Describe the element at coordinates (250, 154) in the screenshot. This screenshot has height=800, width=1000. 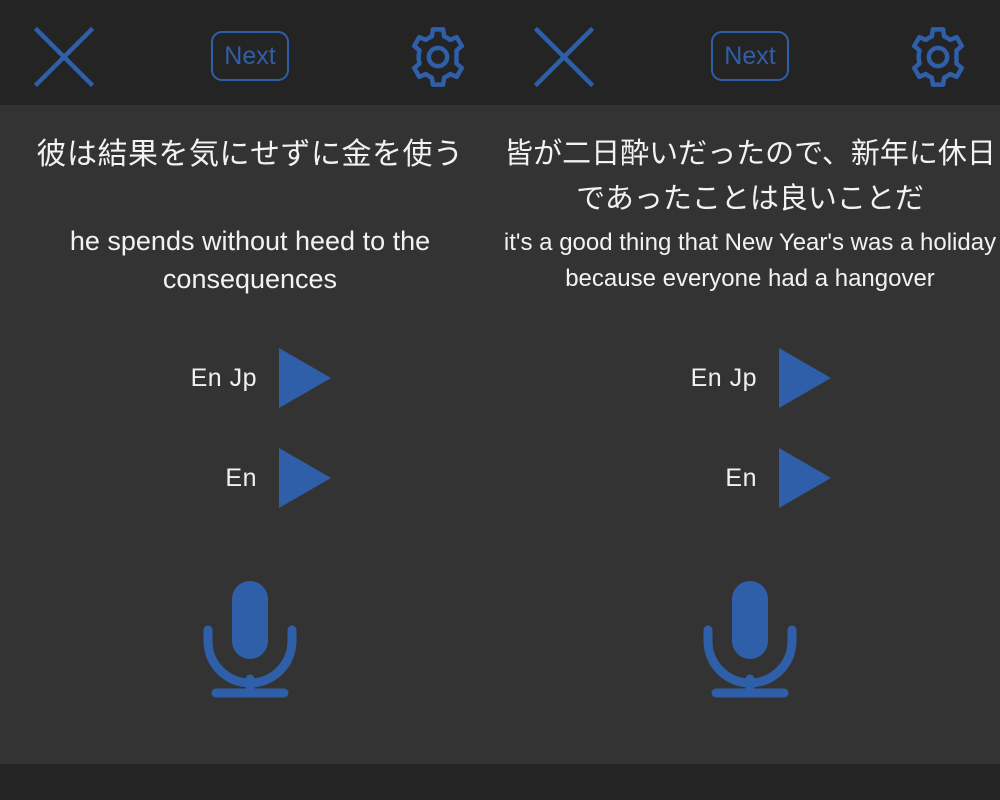
I see `japanese-sentence: 彼は結果を気にせずに金を使う` at that location.